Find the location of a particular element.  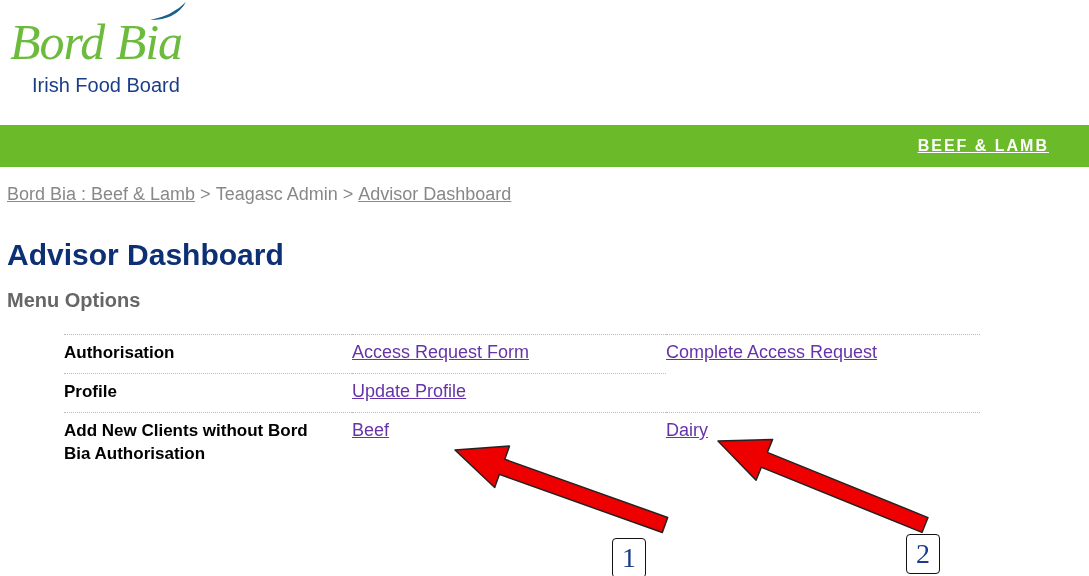

breadcrumb-text: Teagasc Admin is located at coordinates (276, 194).